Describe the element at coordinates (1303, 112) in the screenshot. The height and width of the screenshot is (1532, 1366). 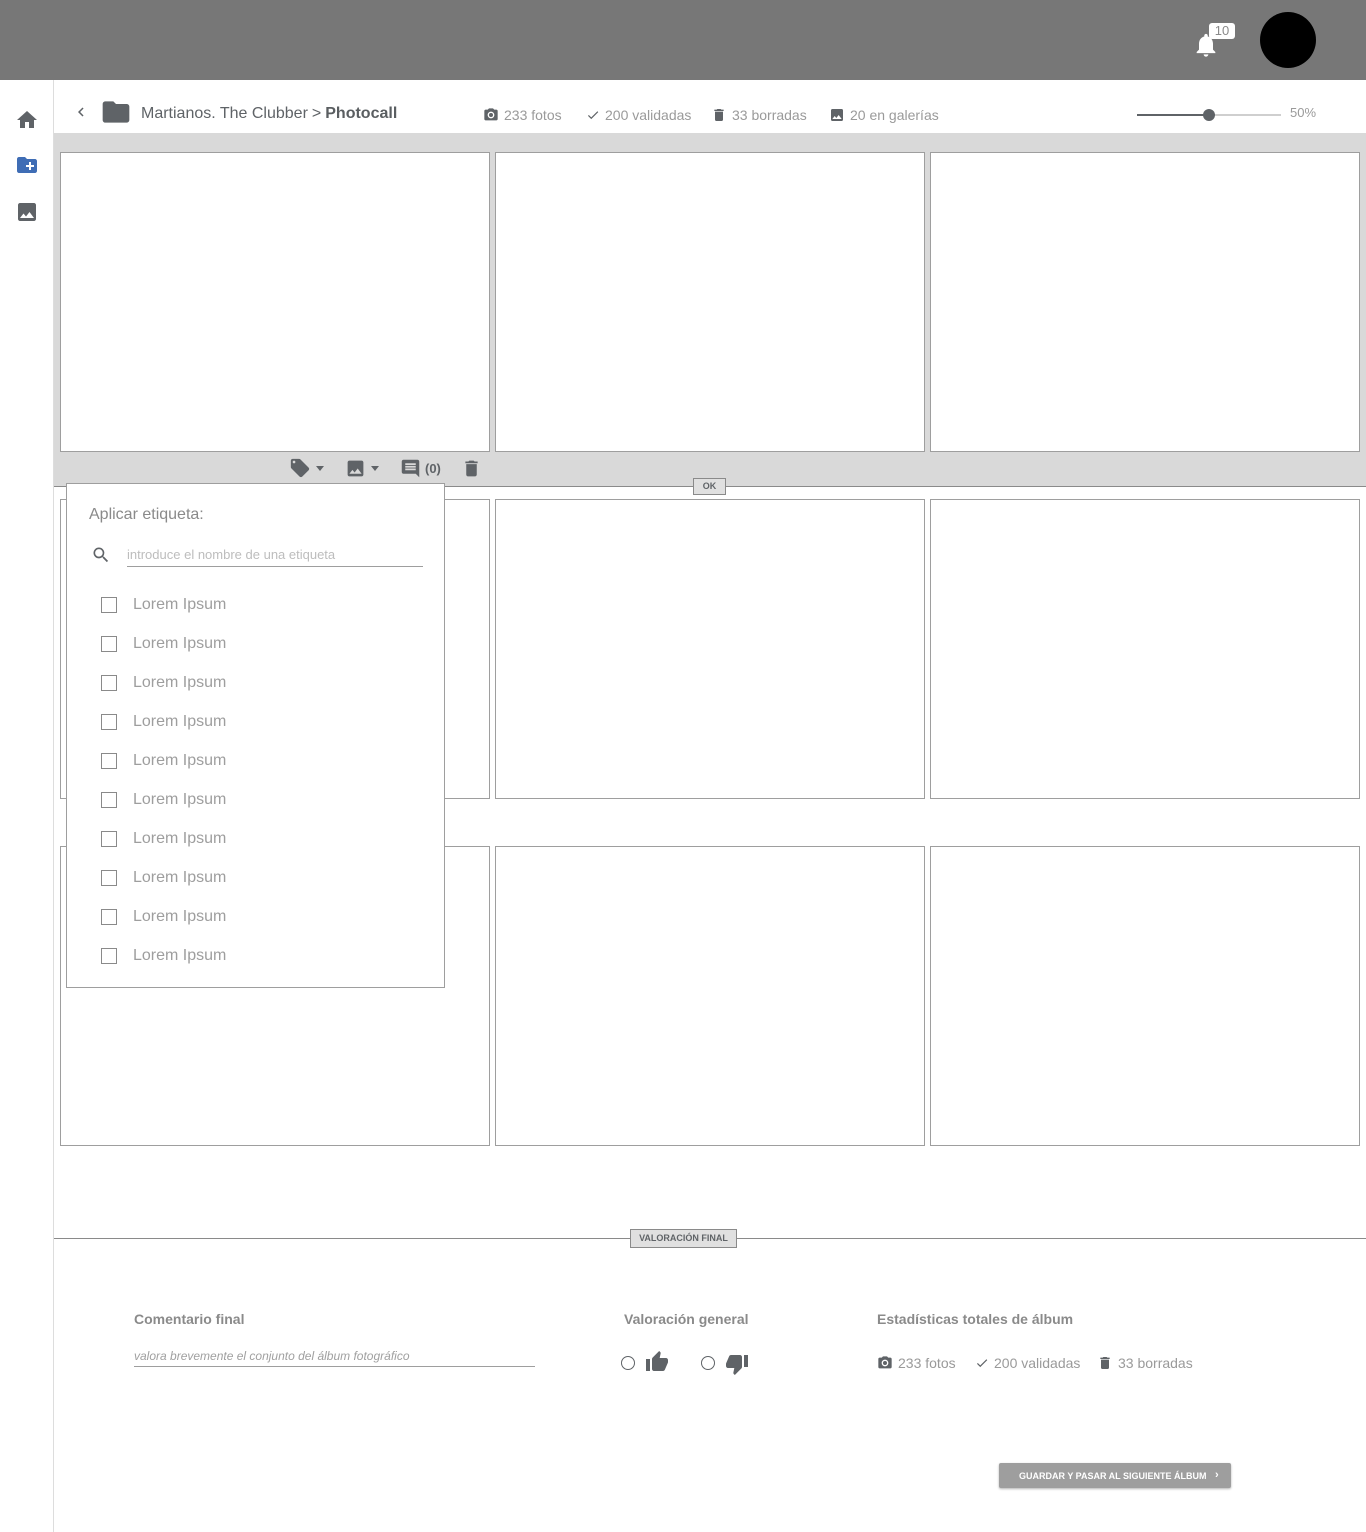
I see `zoom-label: 50%` at that location.